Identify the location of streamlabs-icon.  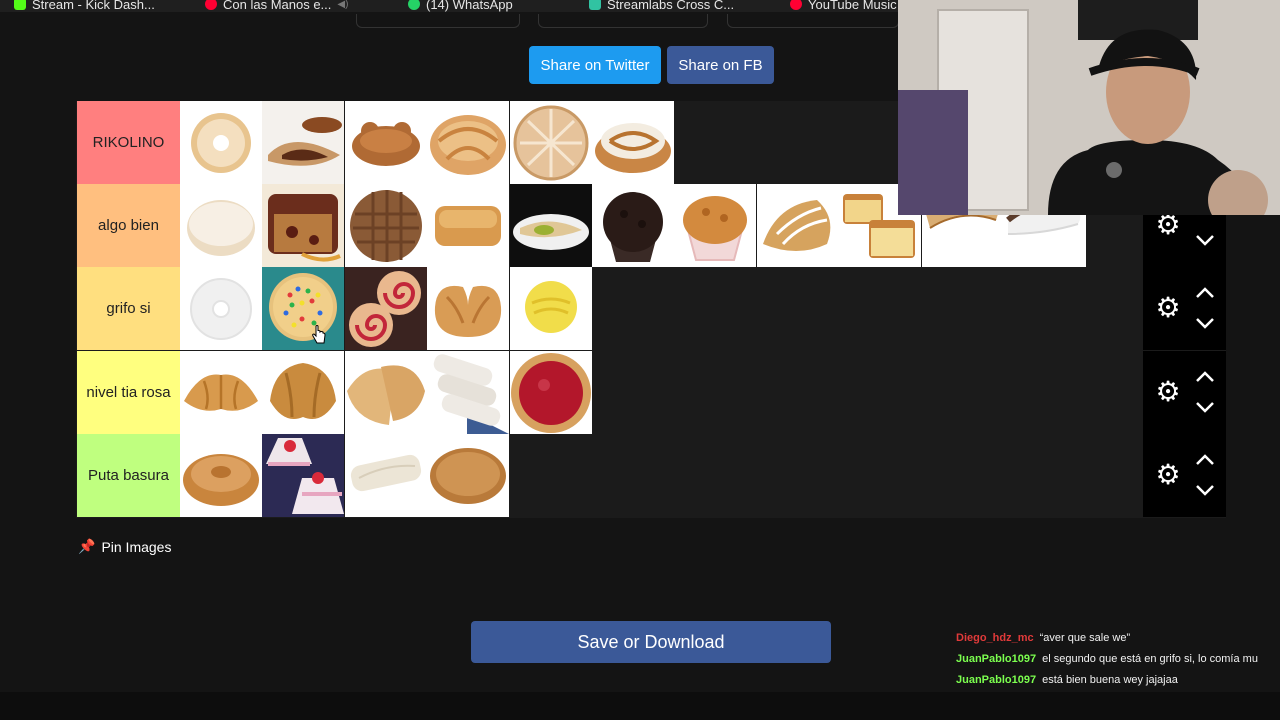
(595, 5).